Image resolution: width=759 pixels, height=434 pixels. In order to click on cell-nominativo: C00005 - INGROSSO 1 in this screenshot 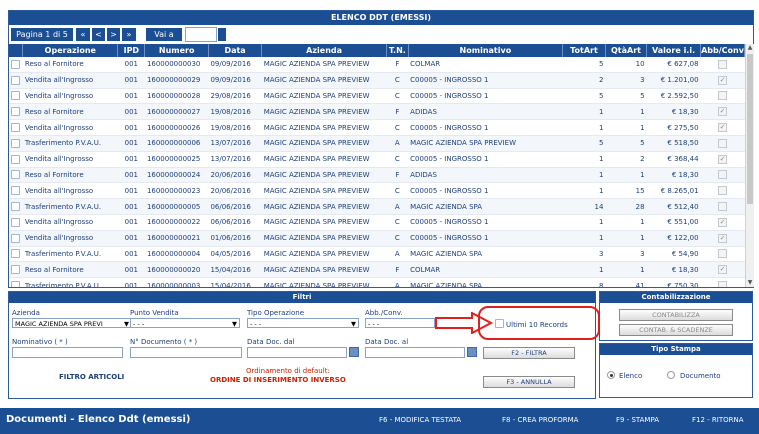, I will do `click(485, 127)`.